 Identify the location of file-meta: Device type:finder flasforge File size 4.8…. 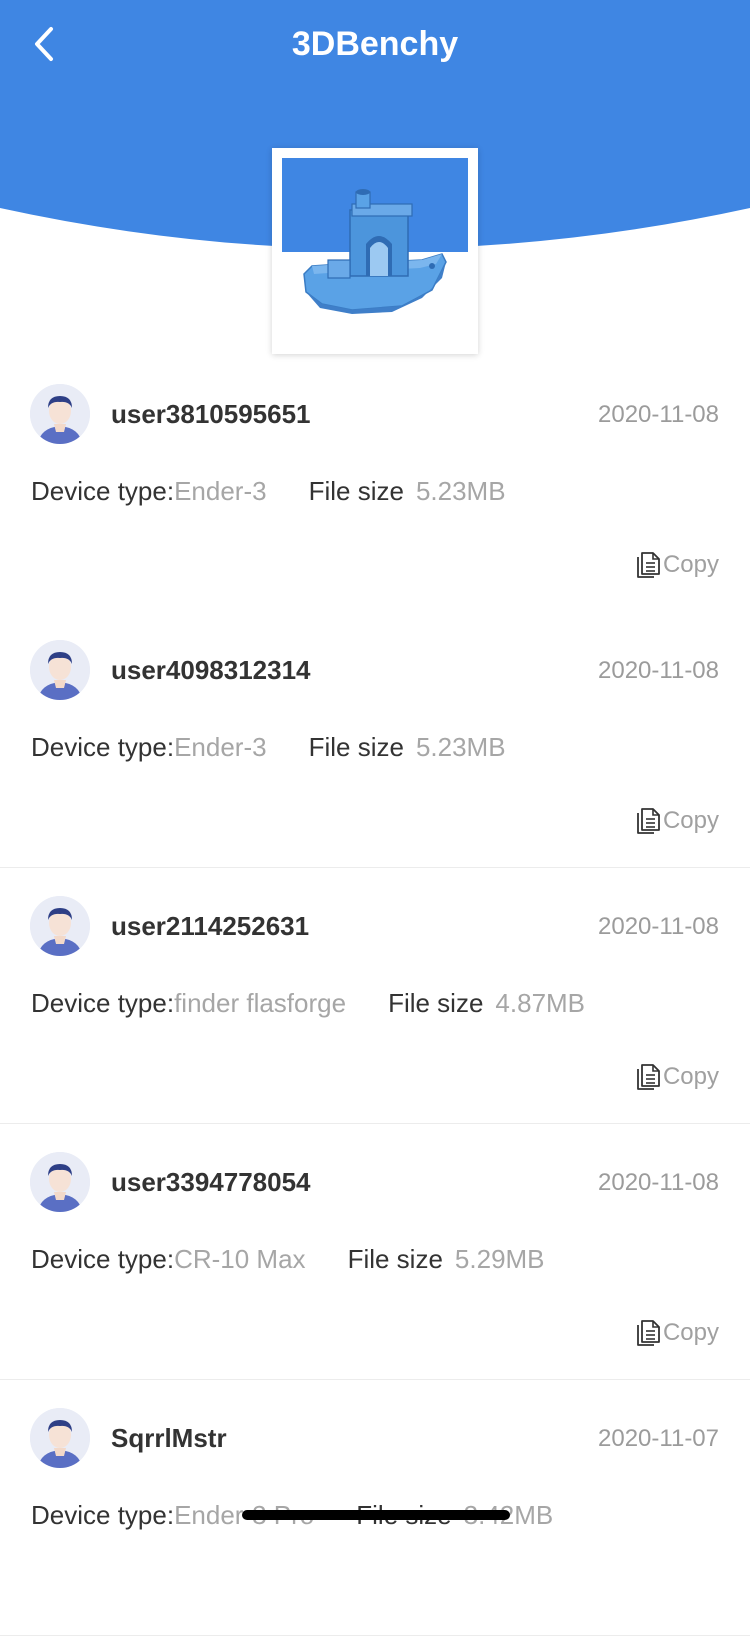
(308, 1003).